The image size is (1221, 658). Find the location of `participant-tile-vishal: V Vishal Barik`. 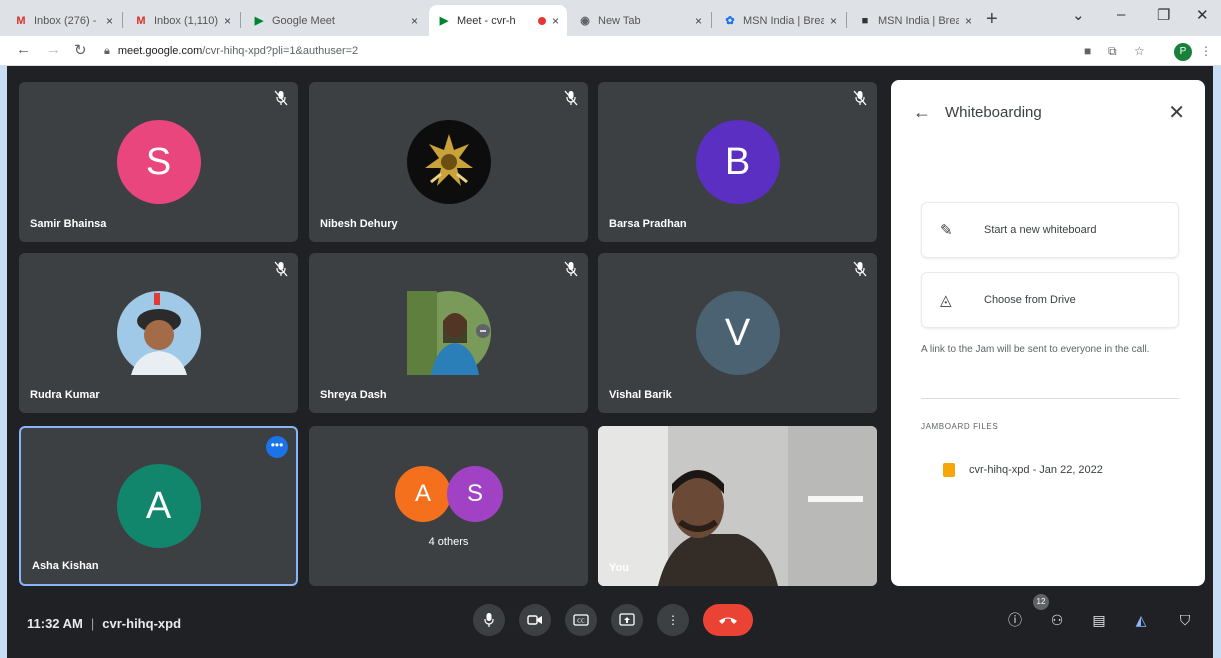

participant-tile-vishal: V Vishal Barik is located at coordinates (737, 333).